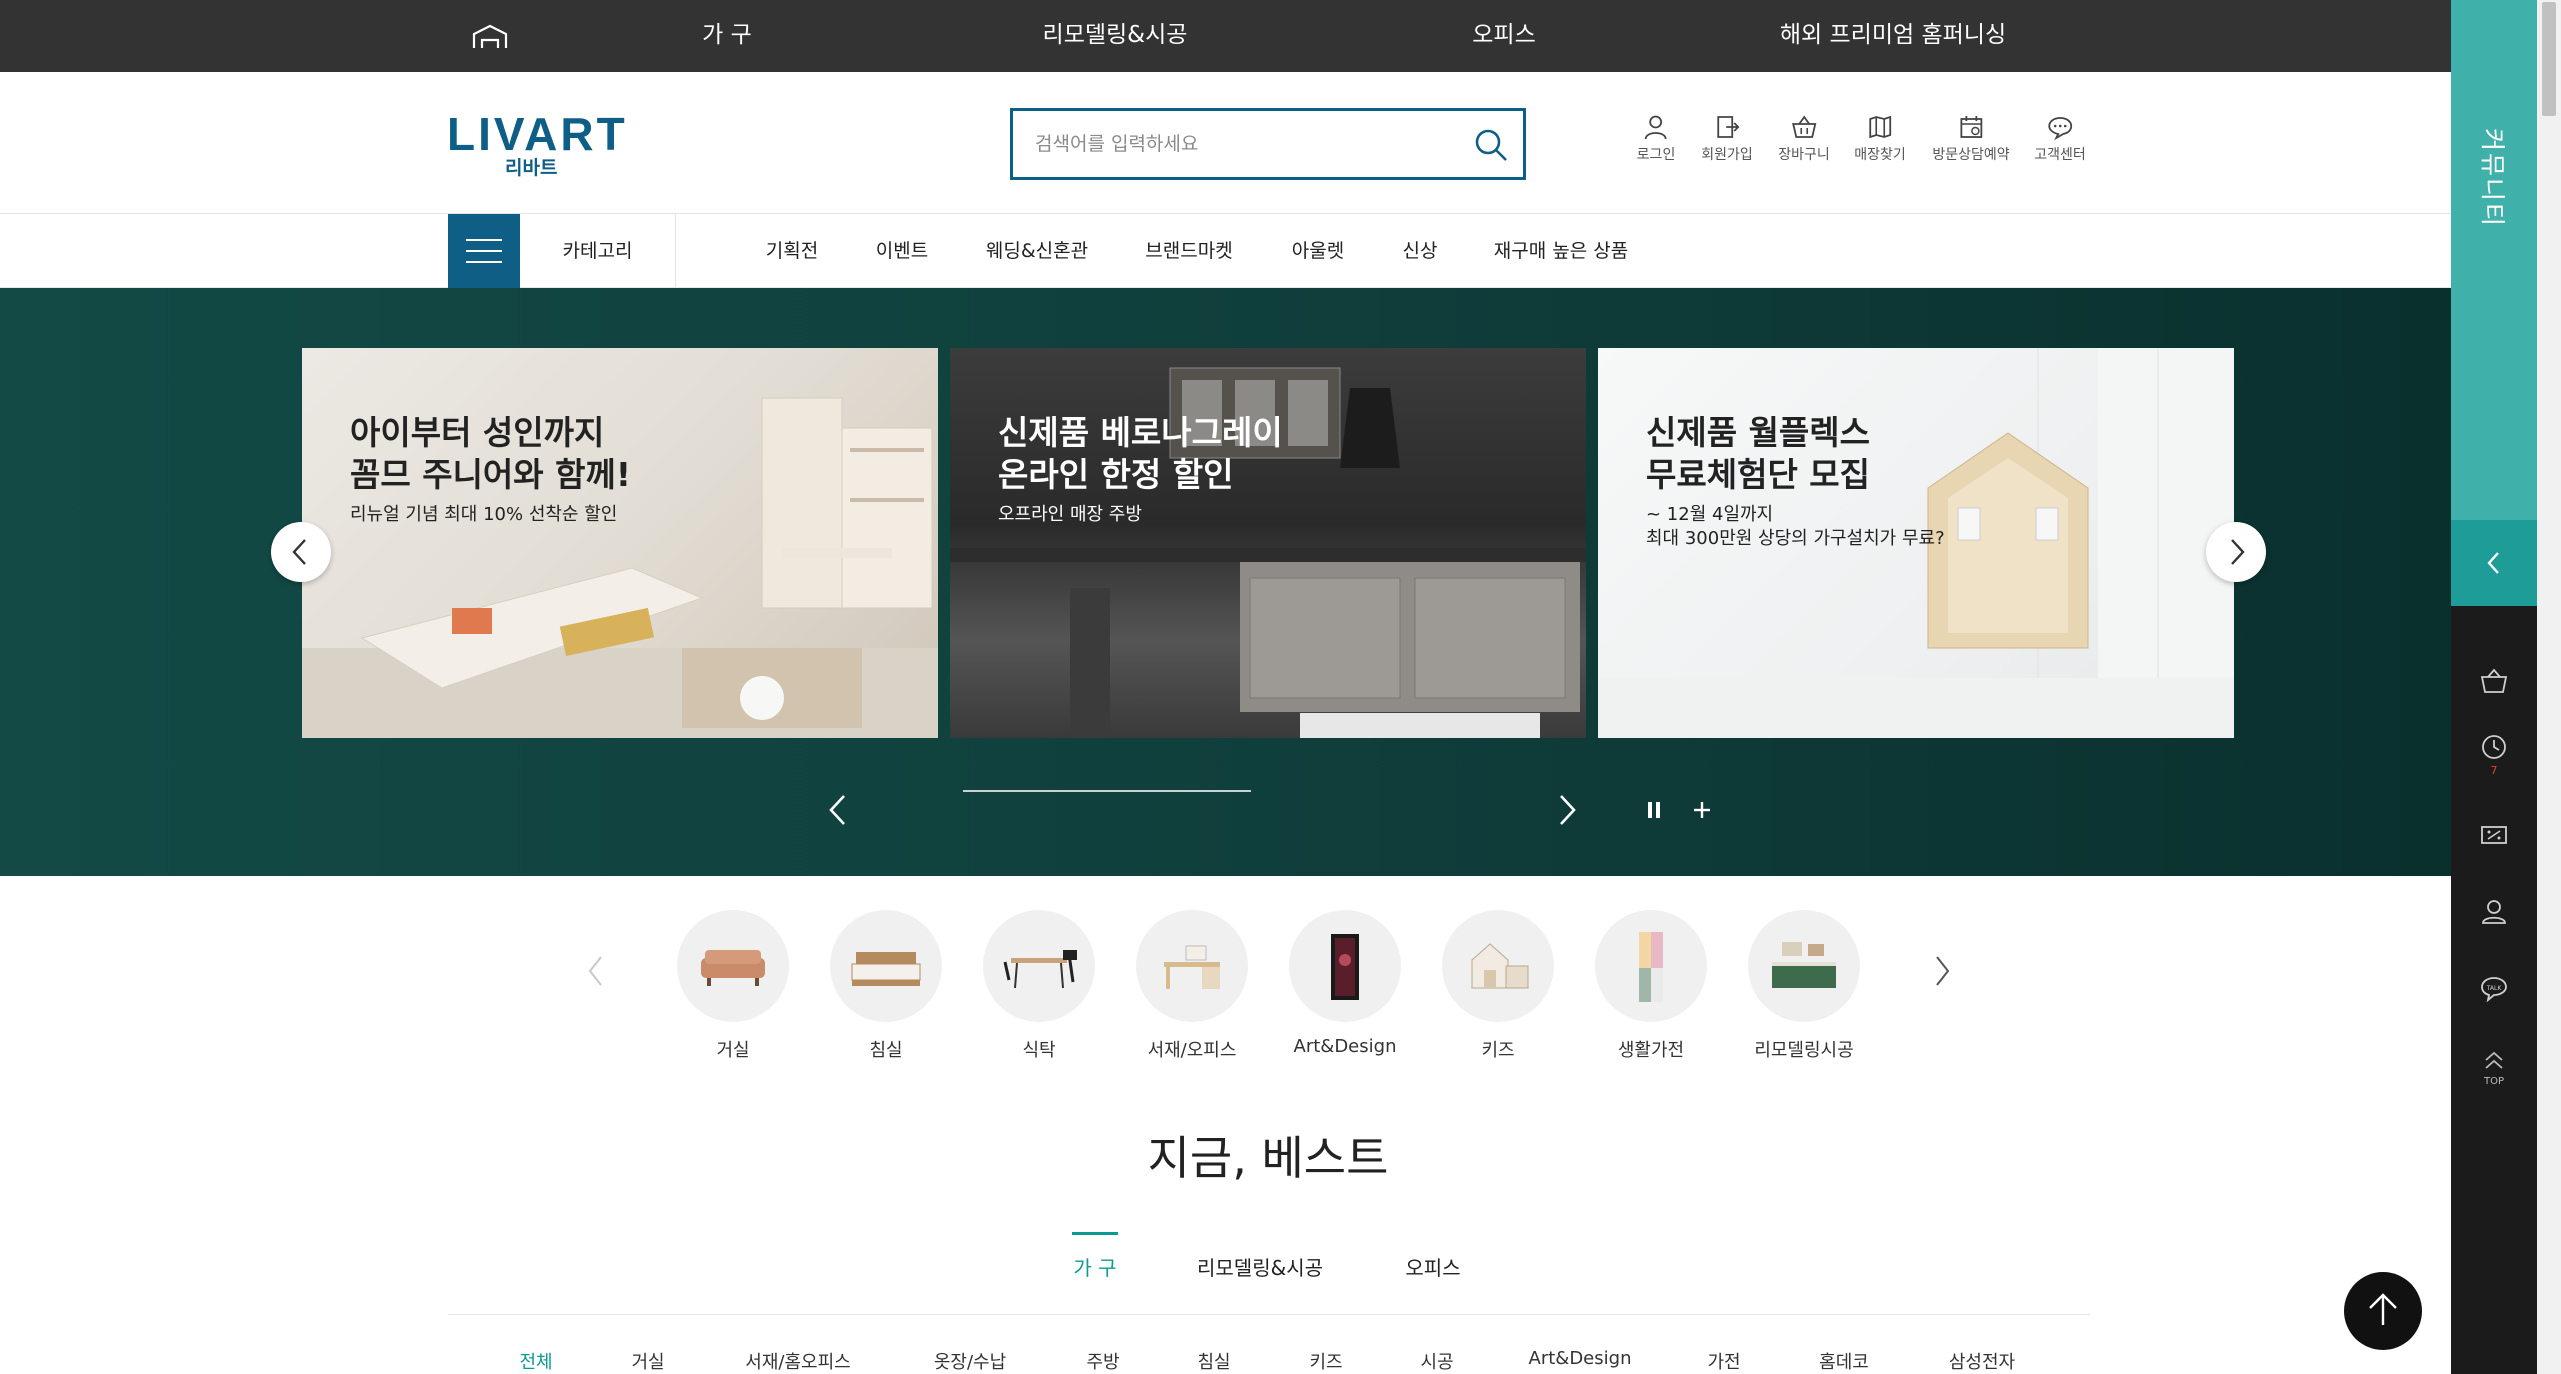  Describe the element at coordinates (1982, 1361) in the screenshot. I see `sub-tab-samsung: 삼성전자` at that location.